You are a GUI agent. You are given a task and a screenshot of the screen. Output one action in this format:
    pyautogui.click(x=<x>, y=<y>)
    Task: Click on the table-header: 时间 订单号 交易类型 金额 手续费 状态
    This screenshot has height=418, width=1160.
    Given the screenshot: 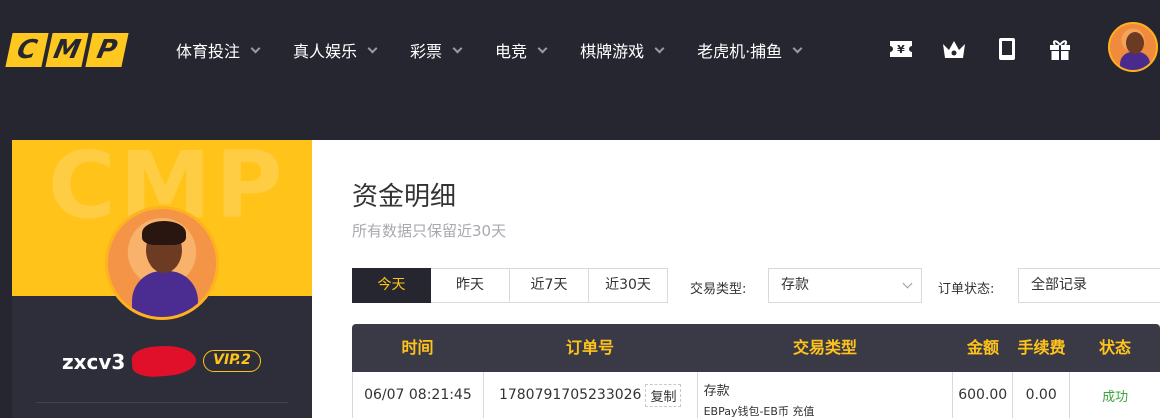 What is the action you would take?
    pyautogui.click(x=756, y=348)
    